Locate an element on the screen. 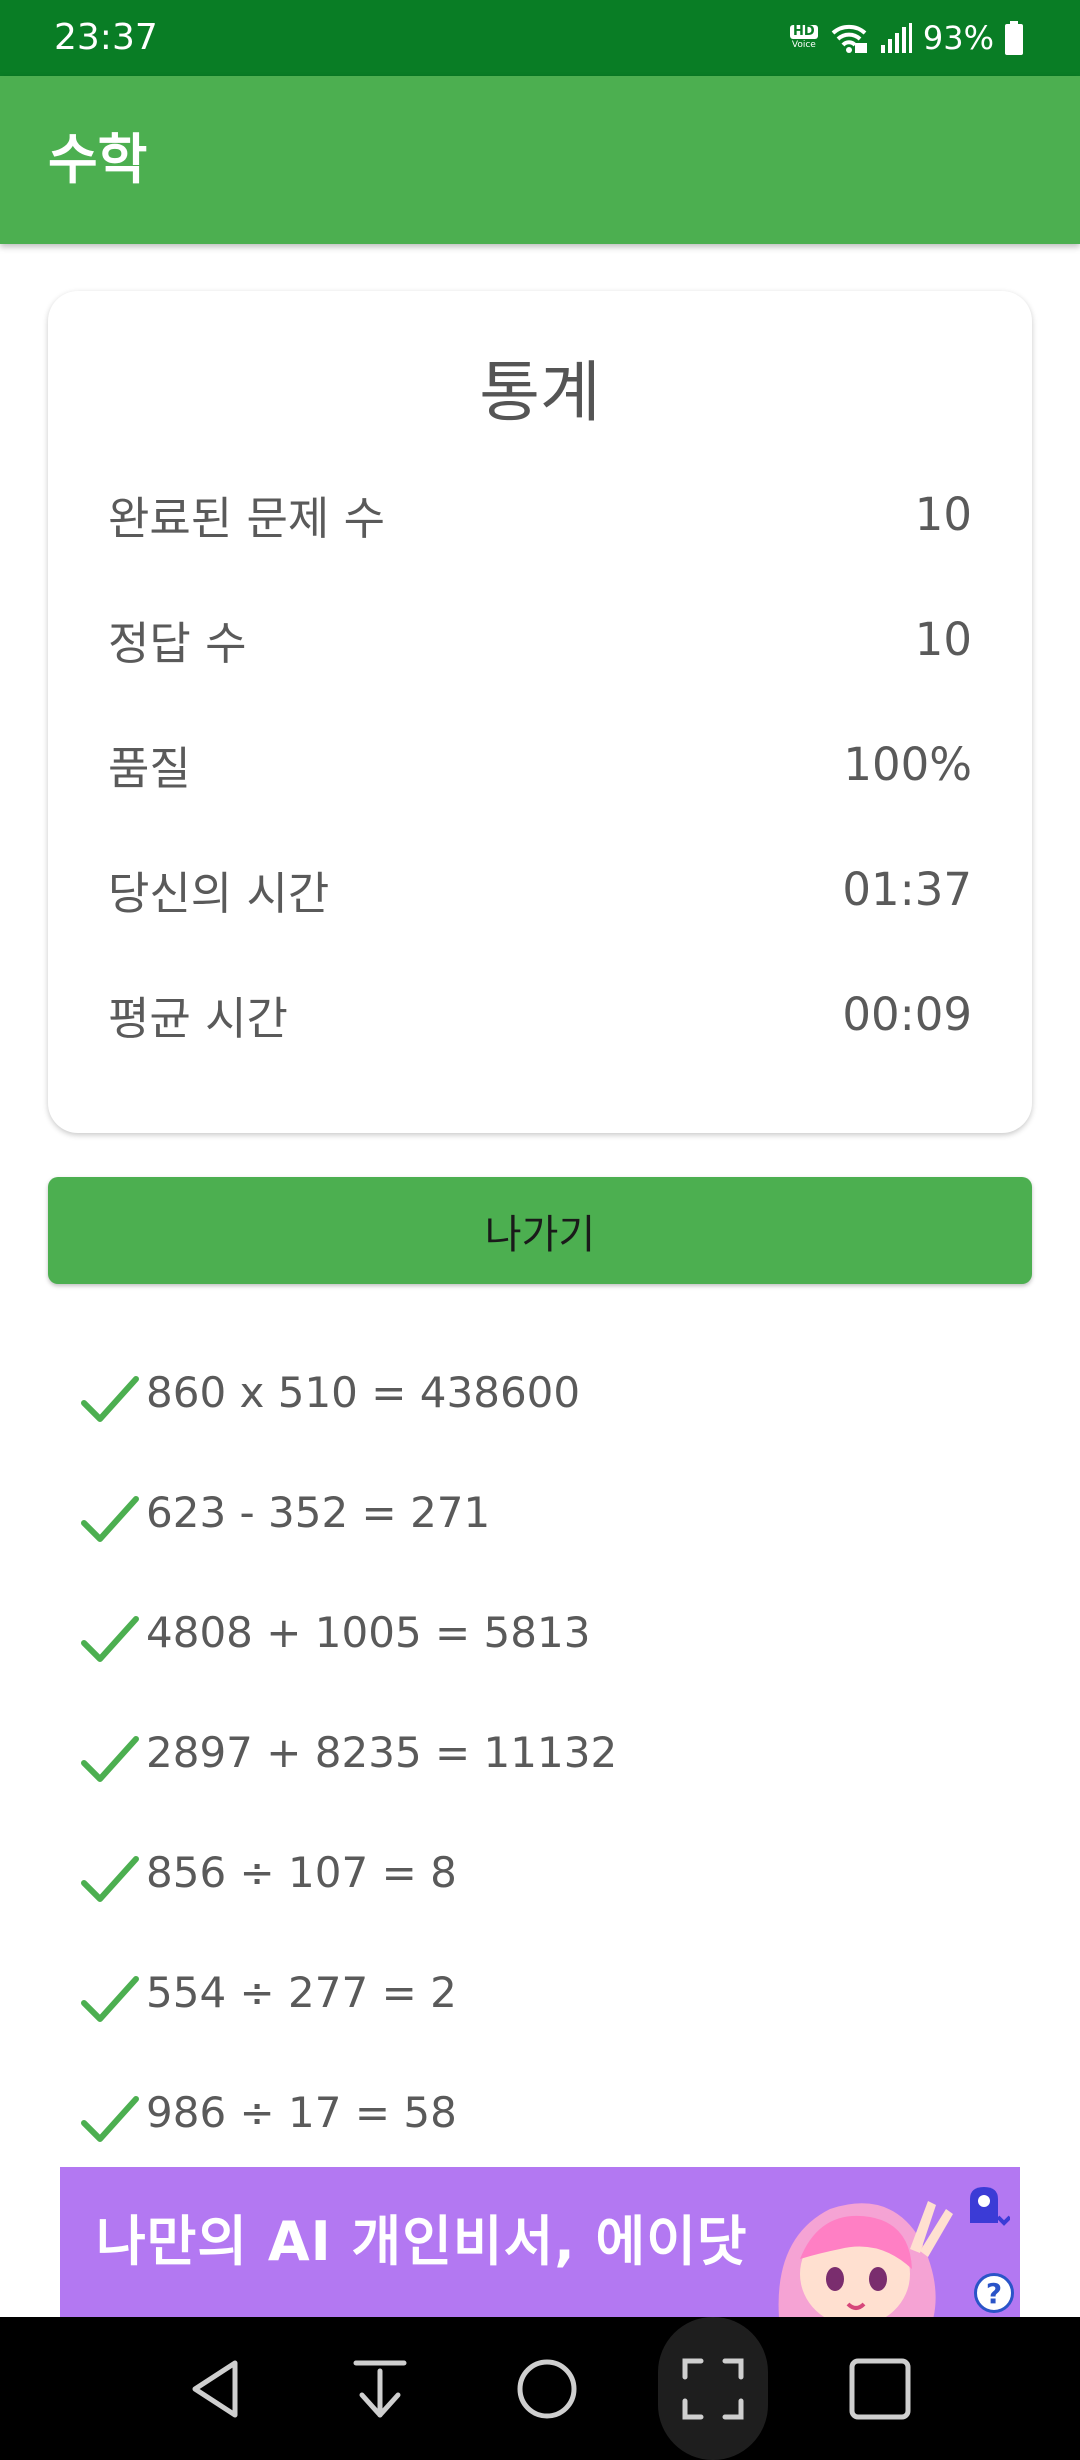 This screenshot has width=1080, height=2460. exit-button: 나가기 is located at coordinates (540, 1230).